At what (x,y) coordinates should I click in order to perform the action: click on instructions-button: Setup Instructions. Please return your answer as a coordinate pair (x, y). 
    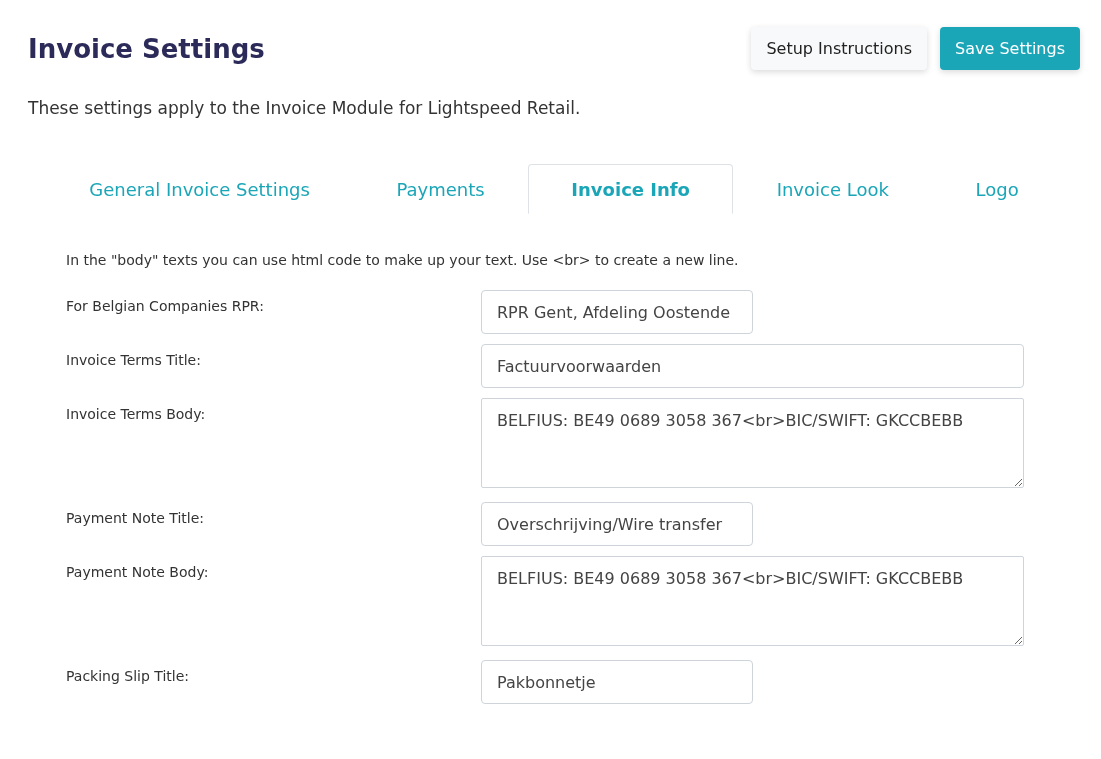
    Looking at the image, I should click on (839, 48).